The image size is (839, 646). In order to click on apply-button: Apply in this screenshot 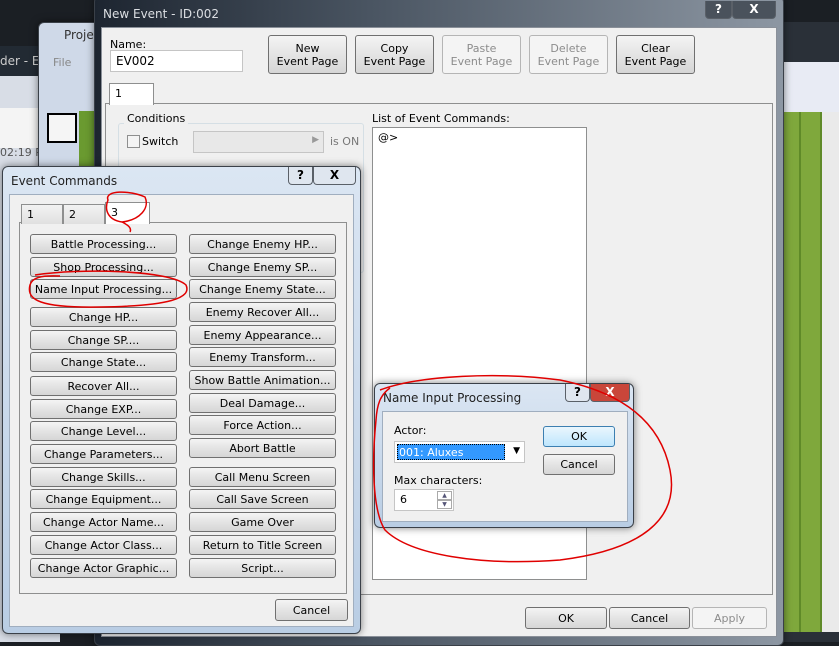, I will do `click(729, 618)`.